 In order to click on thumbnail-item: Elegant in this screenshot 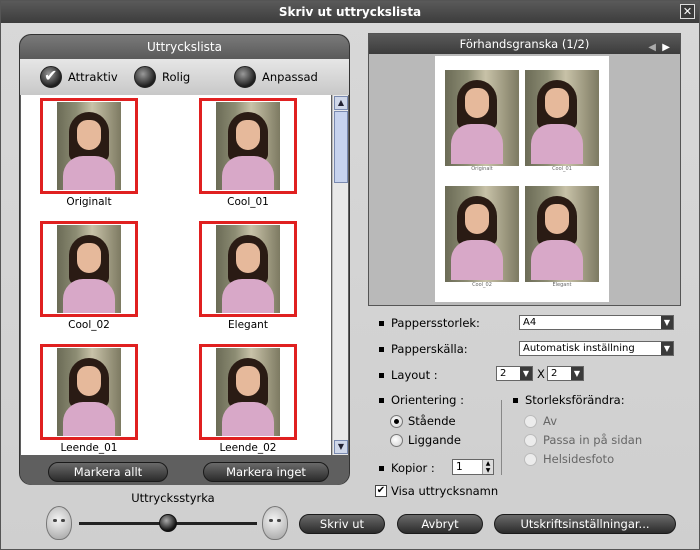, I will do `click(248, 280)`.